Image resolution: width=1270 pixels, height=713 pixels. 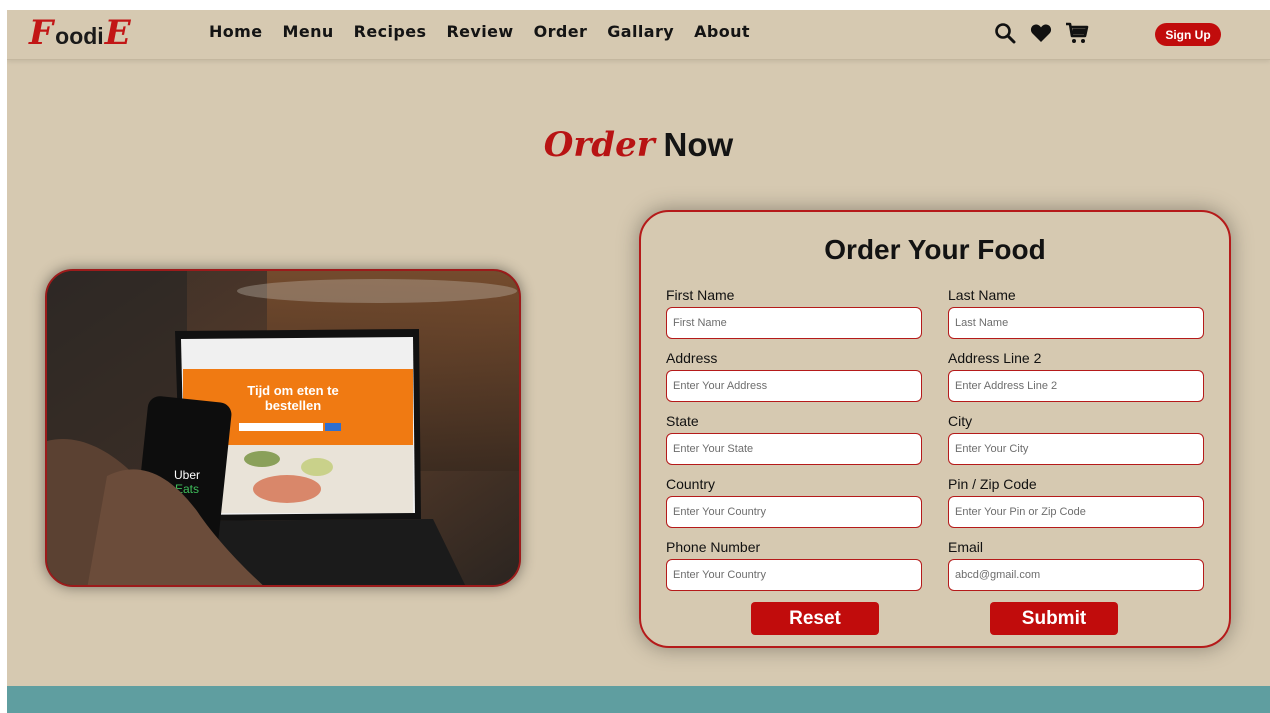 What do you see at coordinates (236, 31) in the screenshot?
I see `nav-link-home: Home` at bounding box center [236, 31].